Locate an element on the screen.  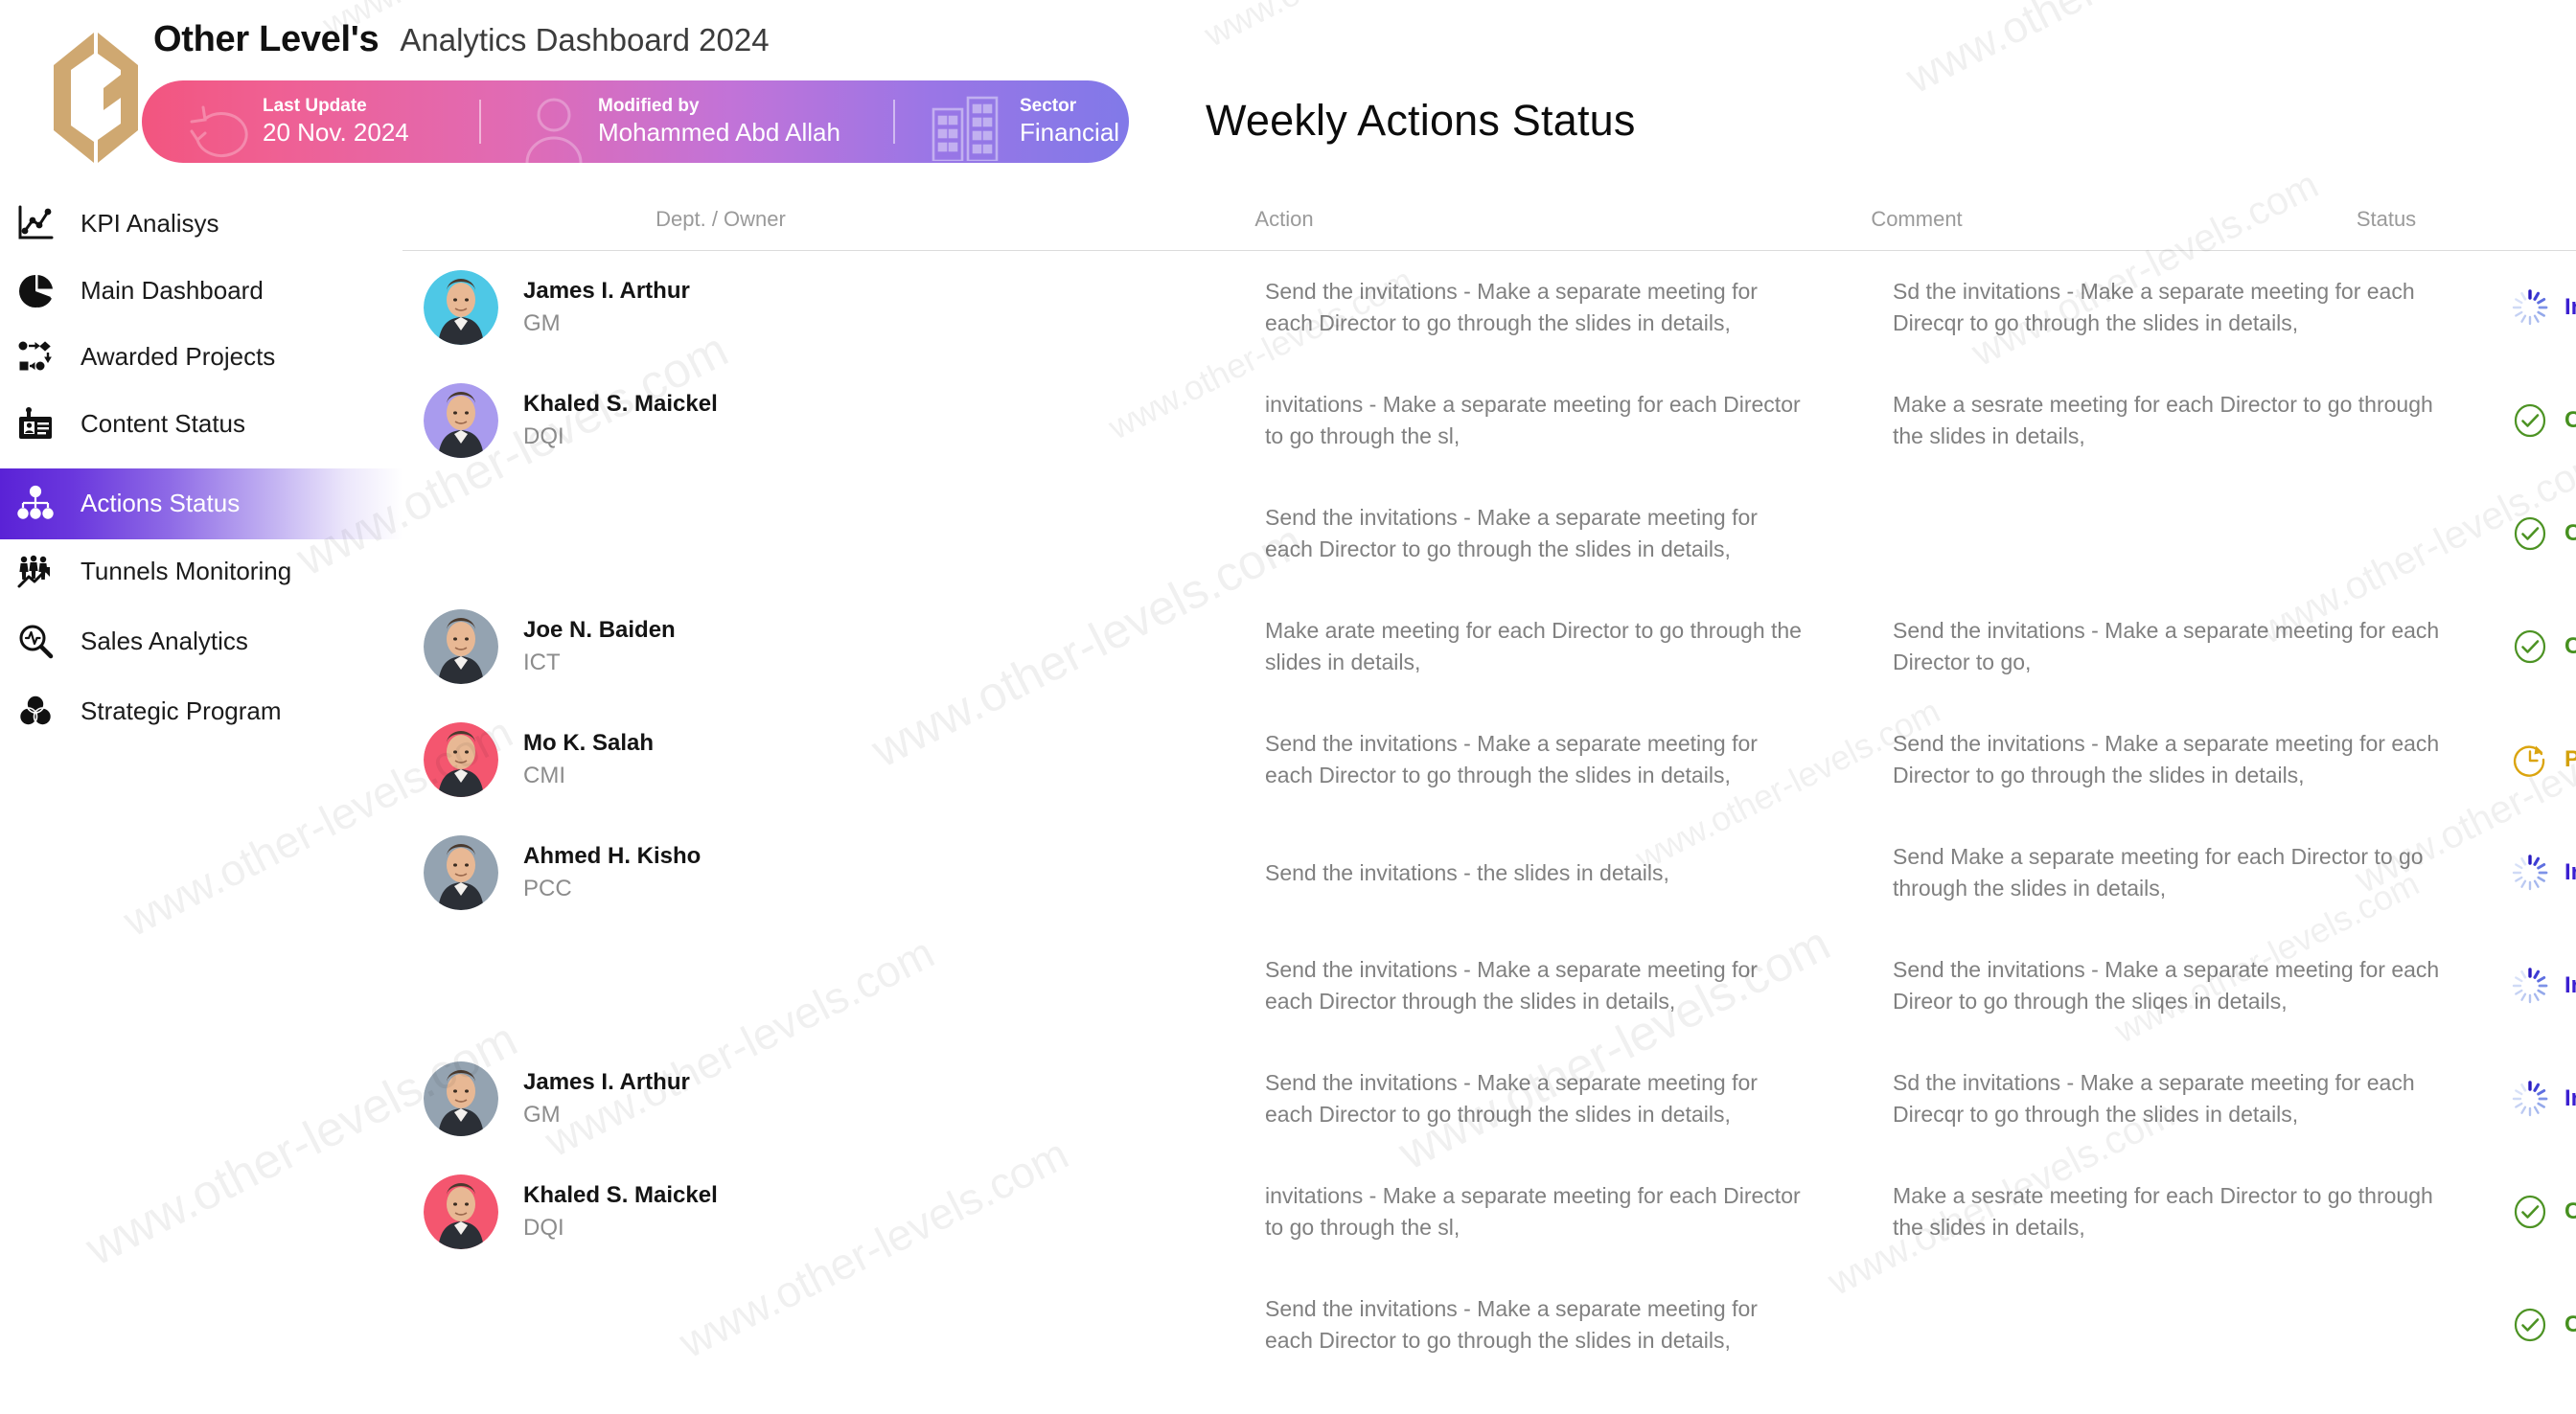
building-icon is located at coordinates (966, 127).